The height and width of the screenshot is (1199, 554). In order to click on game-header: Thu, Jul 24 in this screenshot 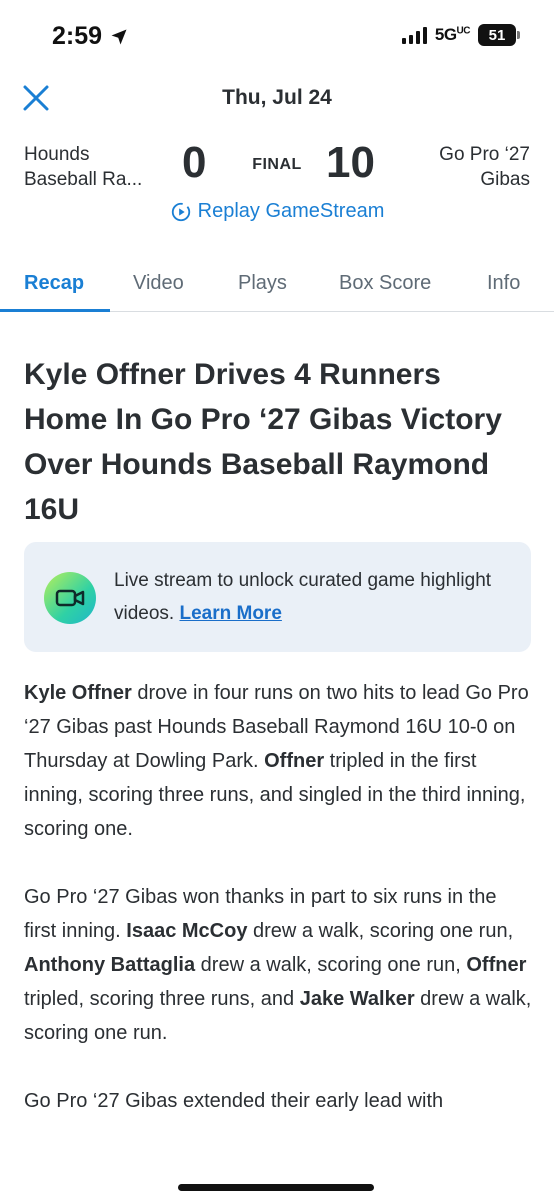, I will do `click(277, 101)`.